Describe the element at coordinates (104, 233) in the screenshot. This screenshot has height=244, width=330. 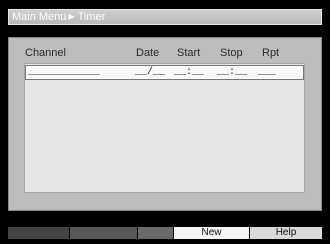
I see `green-key-button` at that location.